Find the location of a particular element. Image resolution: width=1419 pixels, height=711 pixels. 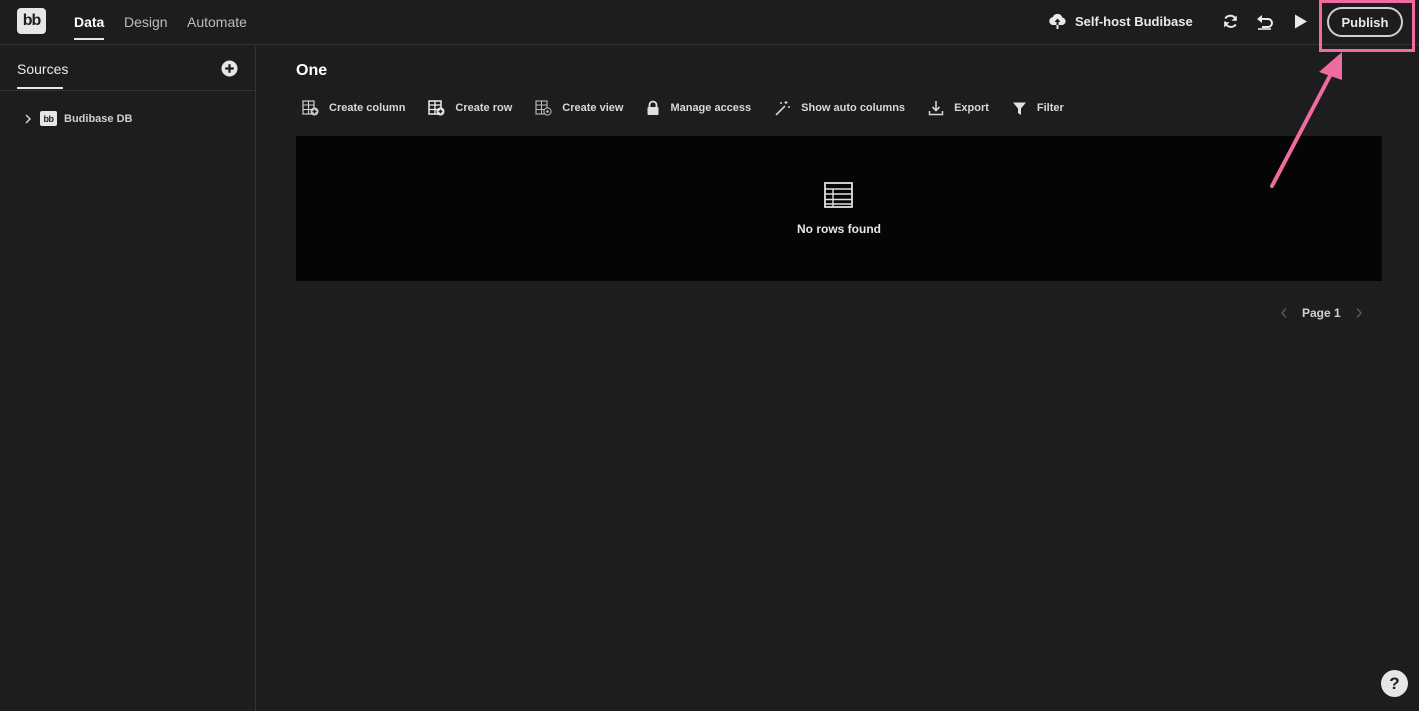

sidebar-item-budibase-db: bb Budibase DB is located at coordinates (78, 118).